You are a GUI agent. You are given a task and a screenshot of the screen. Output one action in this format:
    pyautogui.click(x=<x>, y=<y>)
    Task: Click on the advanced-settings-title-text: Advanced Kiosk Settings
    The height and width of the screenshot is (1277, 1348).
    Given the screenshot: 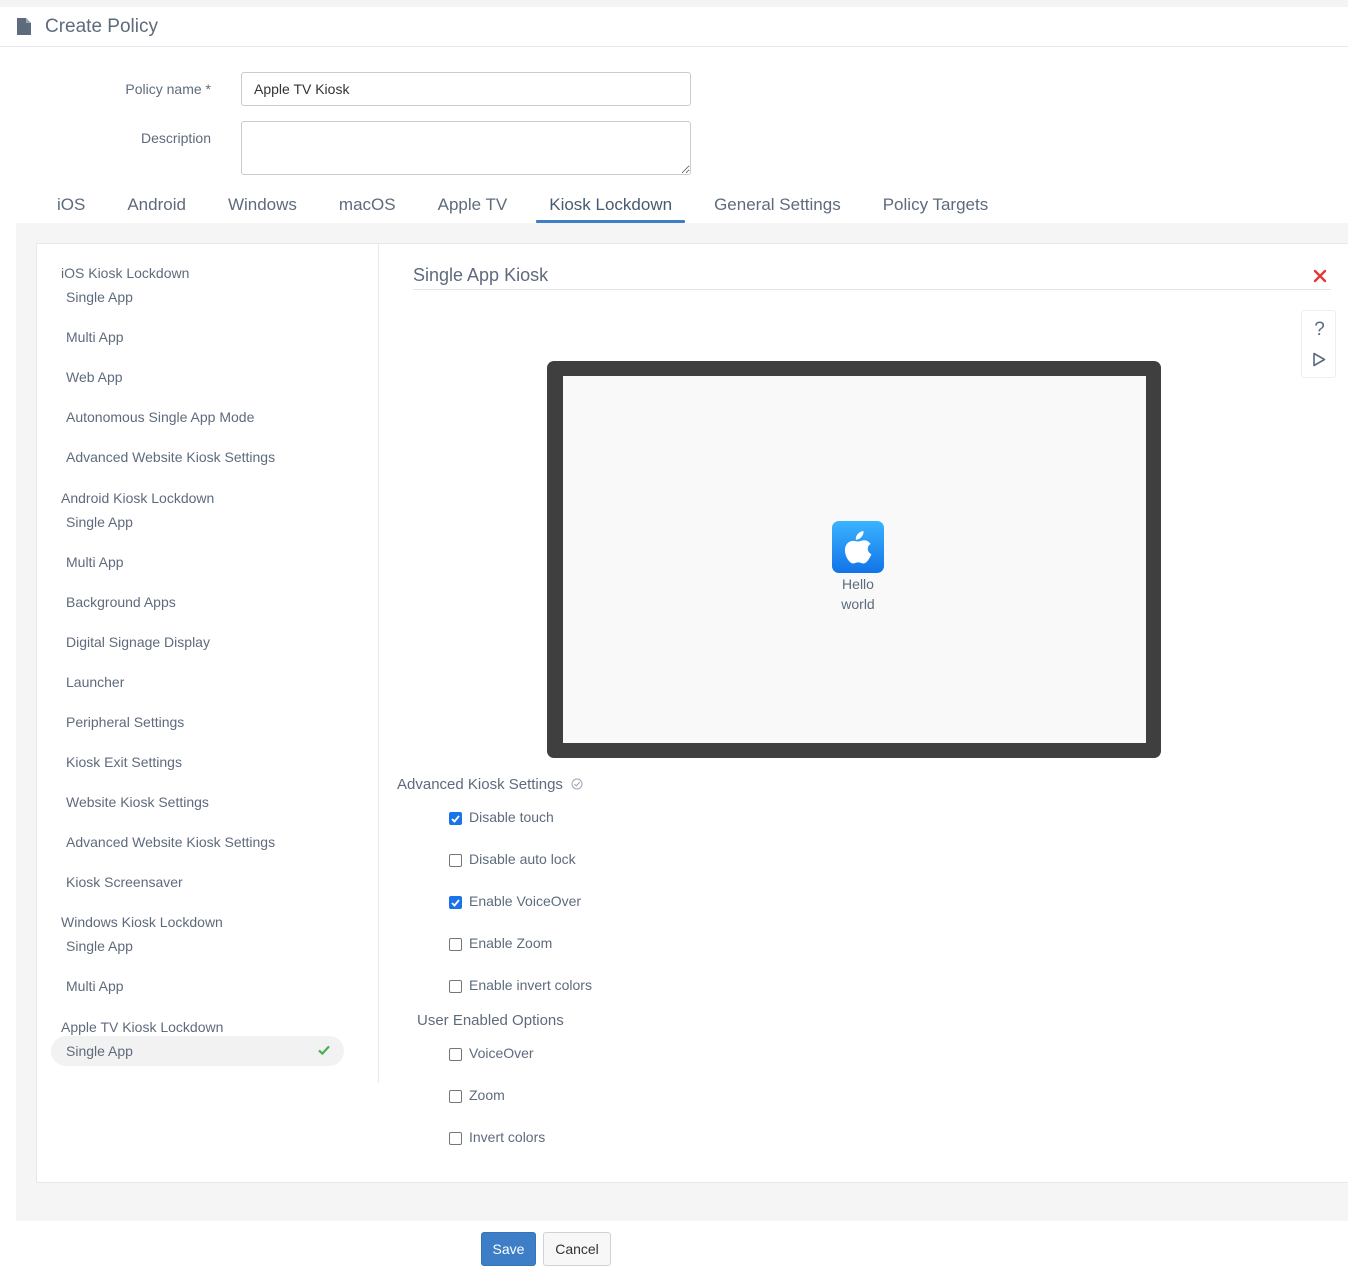 What is the action you would take?
    pyautogui.click(x=480, y=784)
    